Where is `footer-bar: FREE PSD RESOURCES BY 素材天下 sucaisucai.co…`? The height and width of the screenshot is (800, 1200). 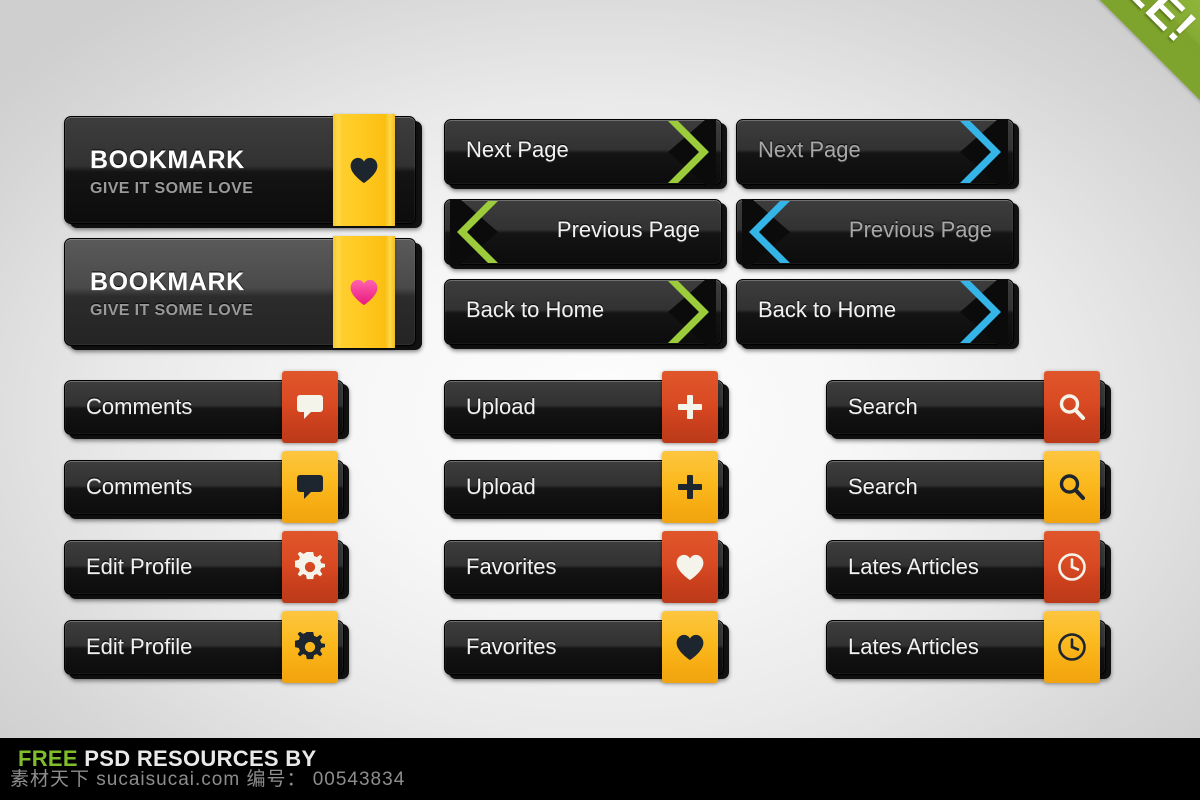 footer-bar: FREE PSD RESOURCES BY 素材天下 sucaisucai.co… is located at coordinates (600, 769).